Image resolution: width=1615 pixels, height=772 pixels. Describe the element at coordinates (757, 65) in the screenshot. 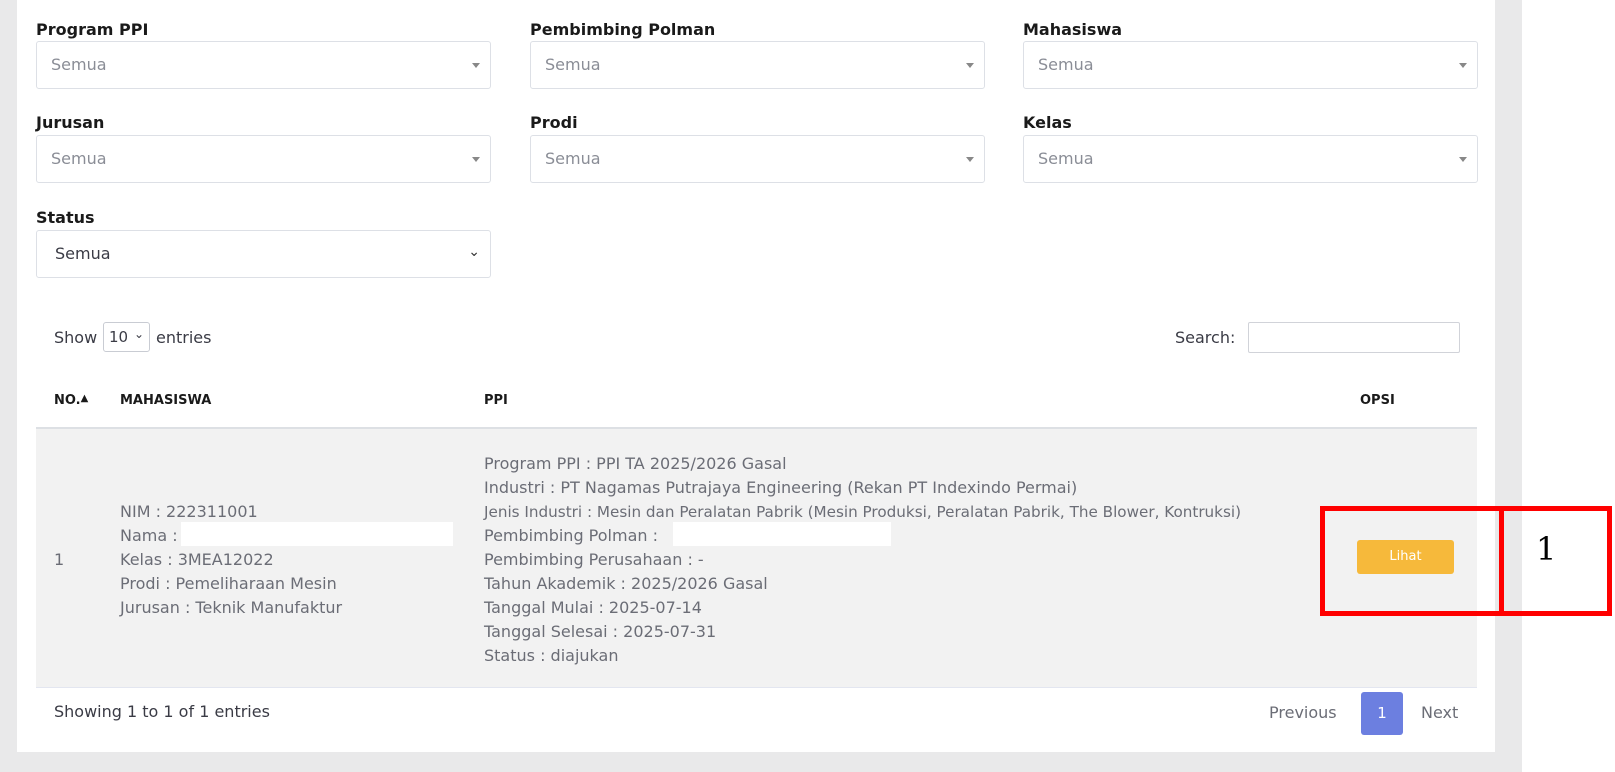

I see `pembimbing-polman-select: Semua` at that location.